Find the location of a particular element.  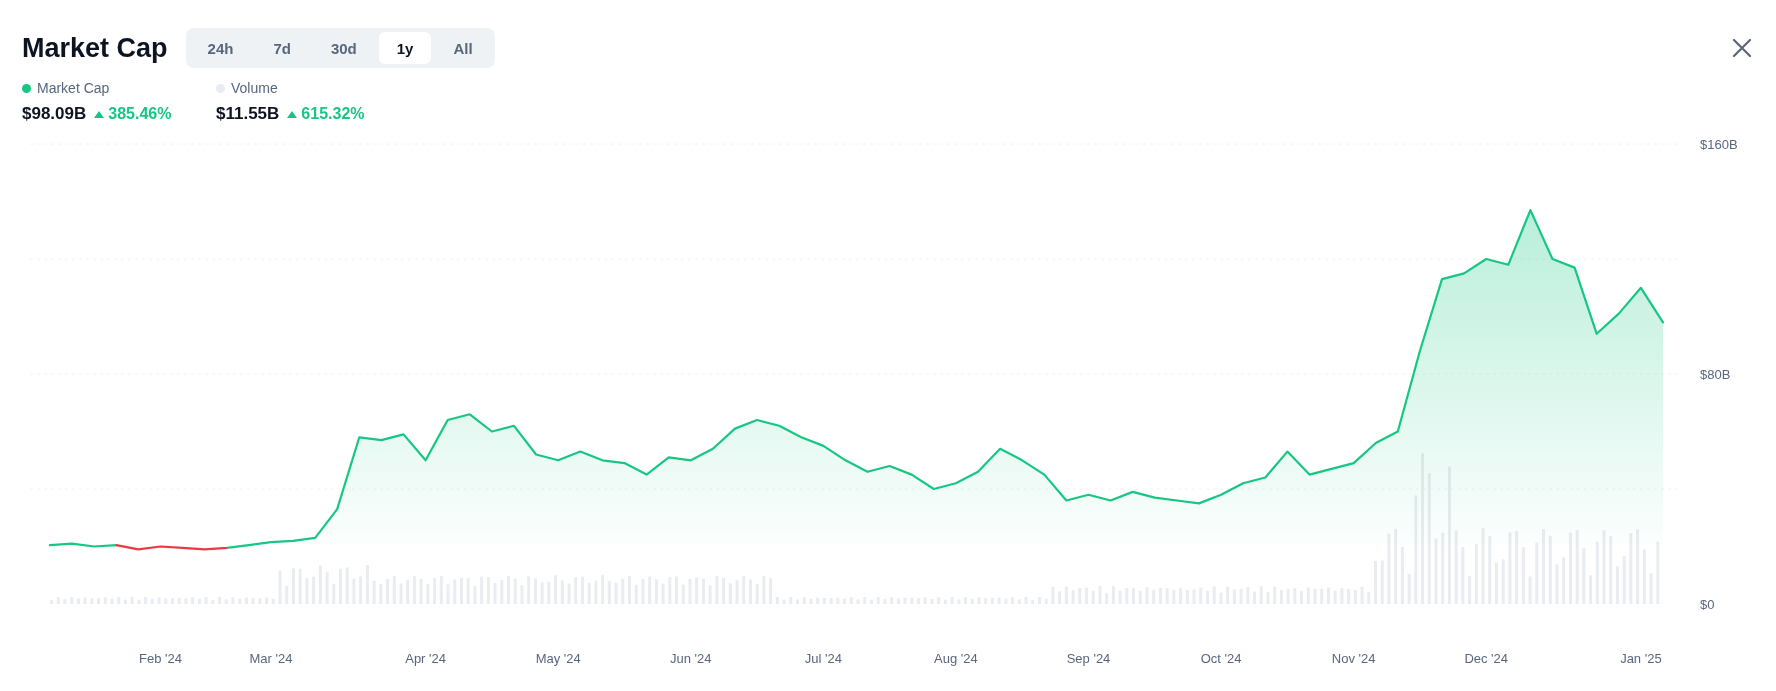

close-button is located at coordinates (1742, 48).